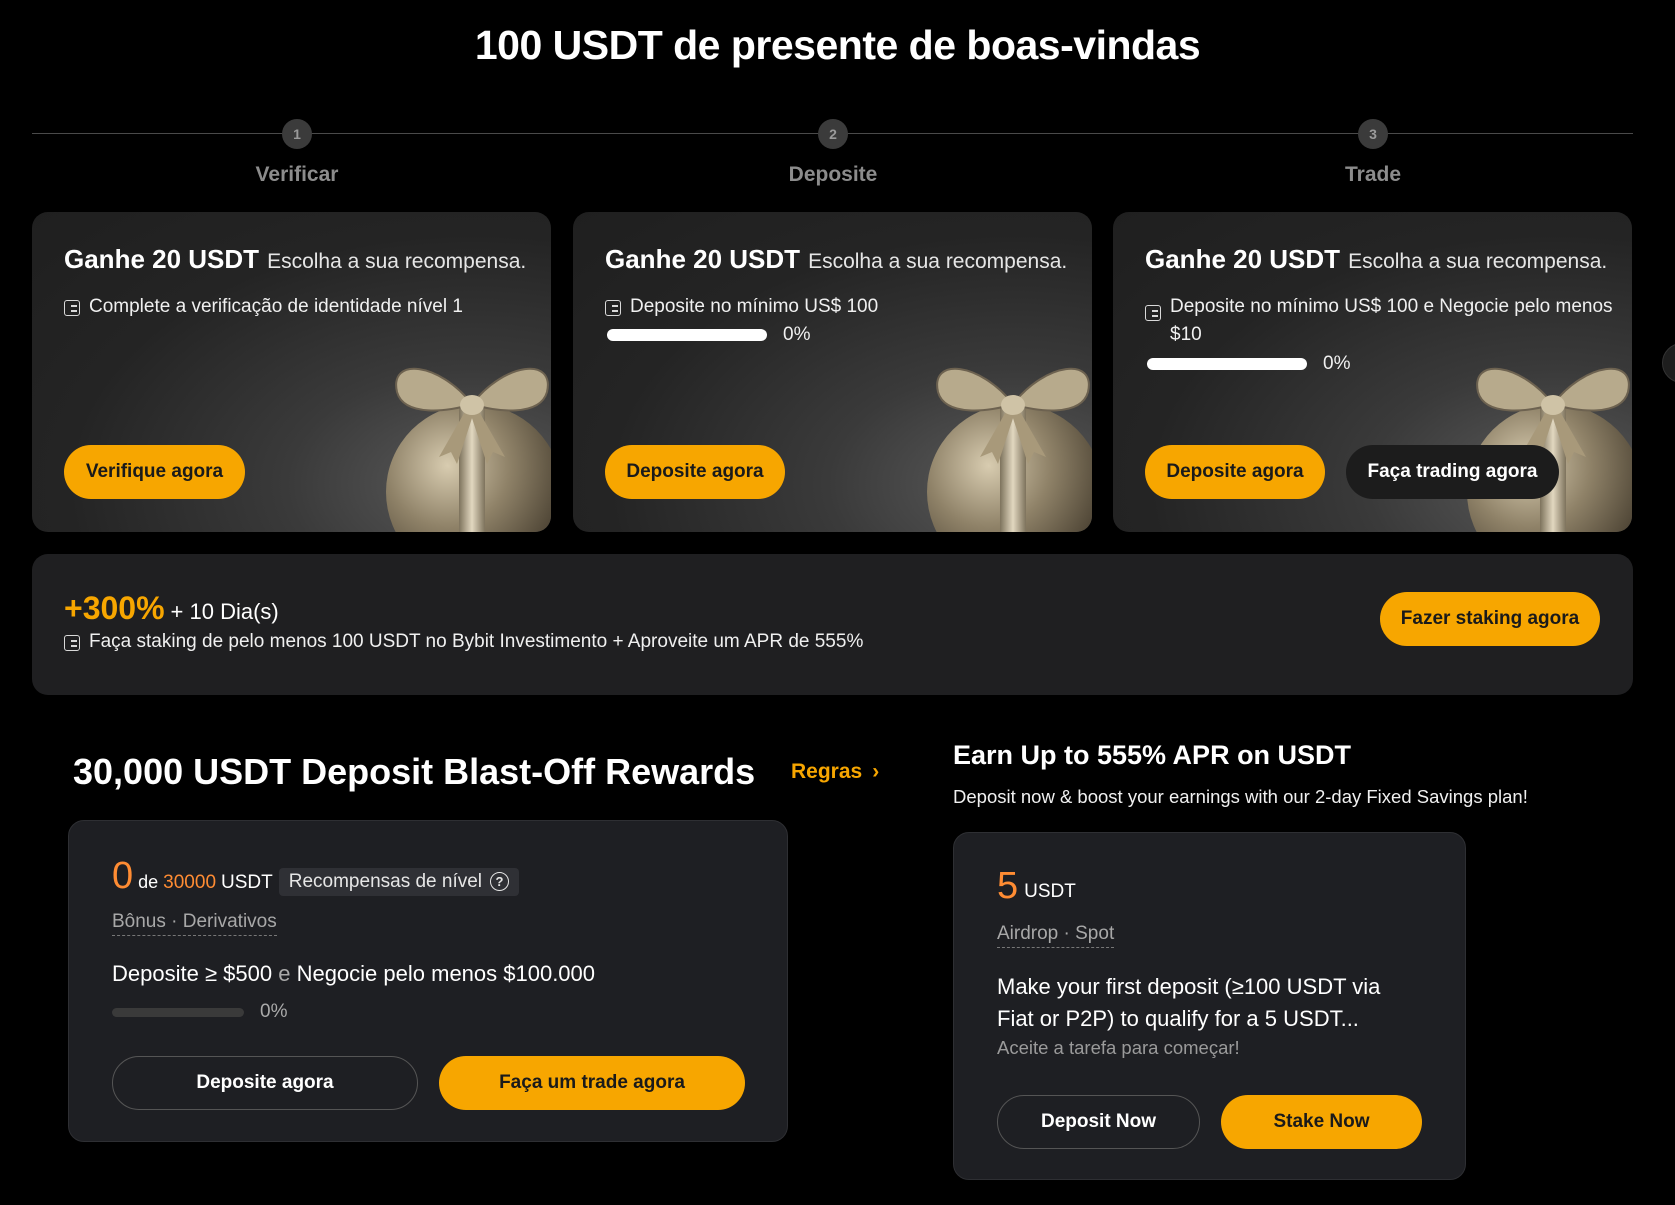  Describe the element at coordinates (148, 882) in the screenshot. I see `of-label: de` at that location.